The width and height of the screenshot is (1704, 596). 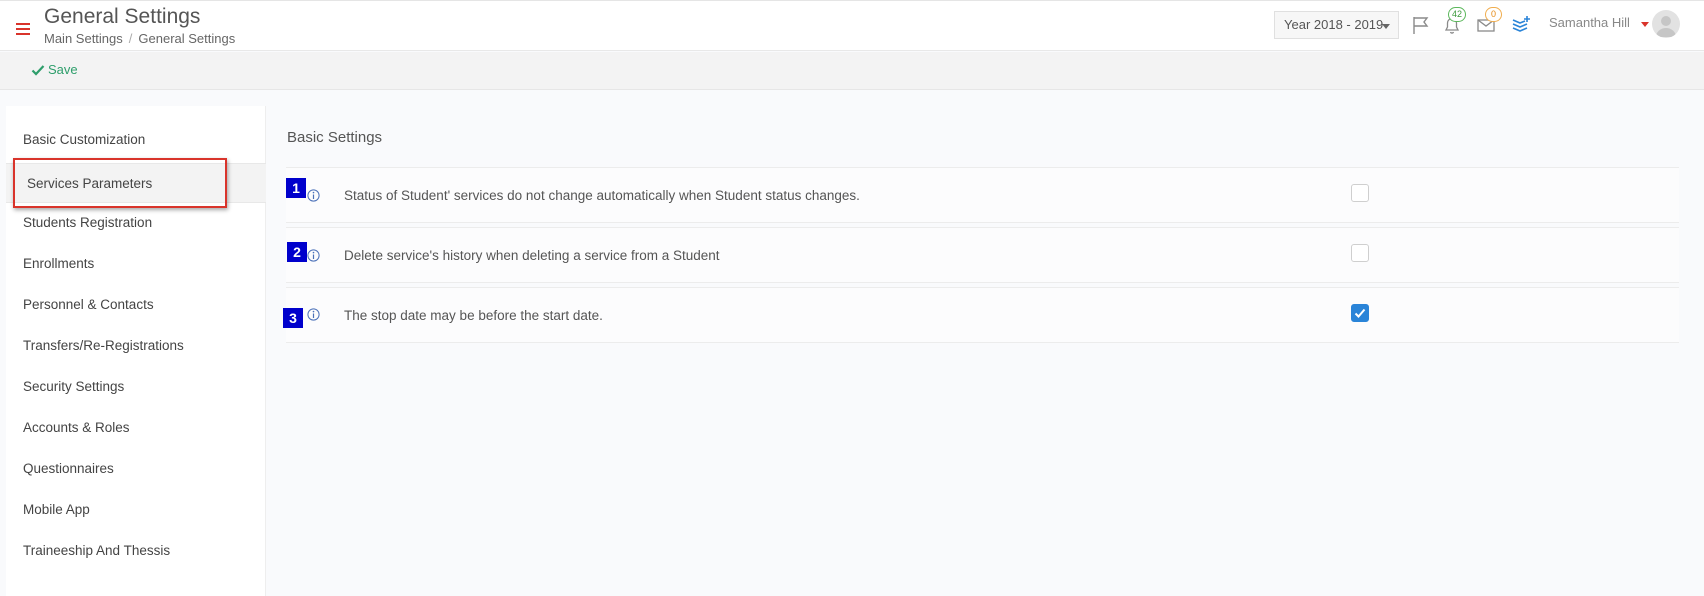 What do you see at coordinates (852, 71) in the screenshot?
I see `action-toolbar: Save` at bounding box center [852, 71].